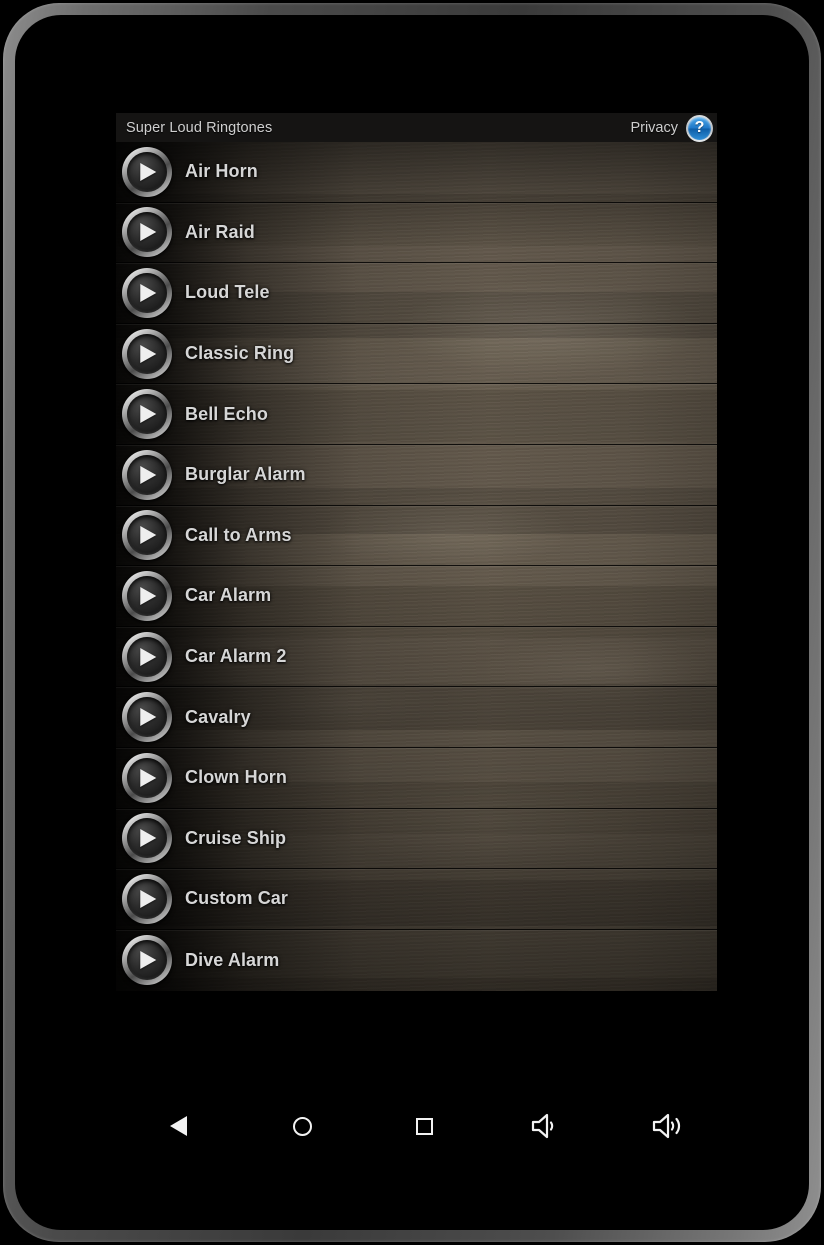  What do you see at coordinates (226, 413) in the screenshot?
I see `ringtone-label: Bell Echo` at bounding box center [226, 413].